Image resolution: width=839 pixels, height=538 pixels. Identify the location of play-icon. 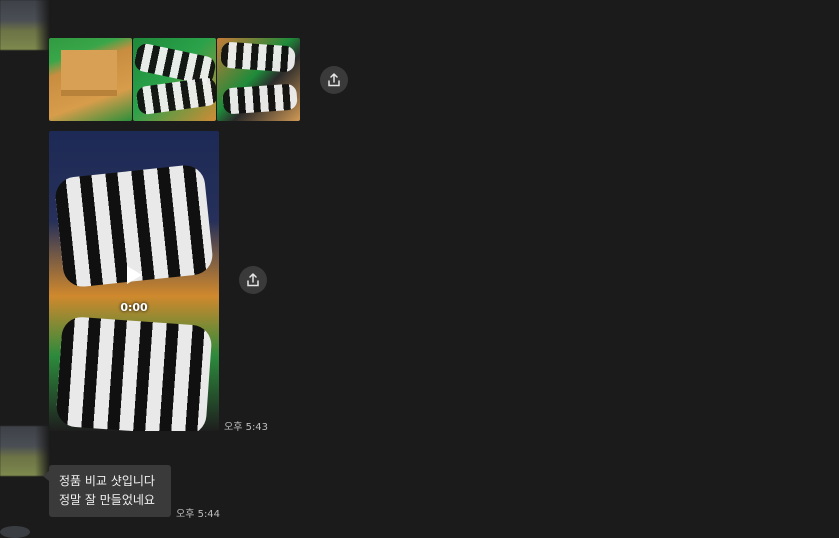
(134, 275).